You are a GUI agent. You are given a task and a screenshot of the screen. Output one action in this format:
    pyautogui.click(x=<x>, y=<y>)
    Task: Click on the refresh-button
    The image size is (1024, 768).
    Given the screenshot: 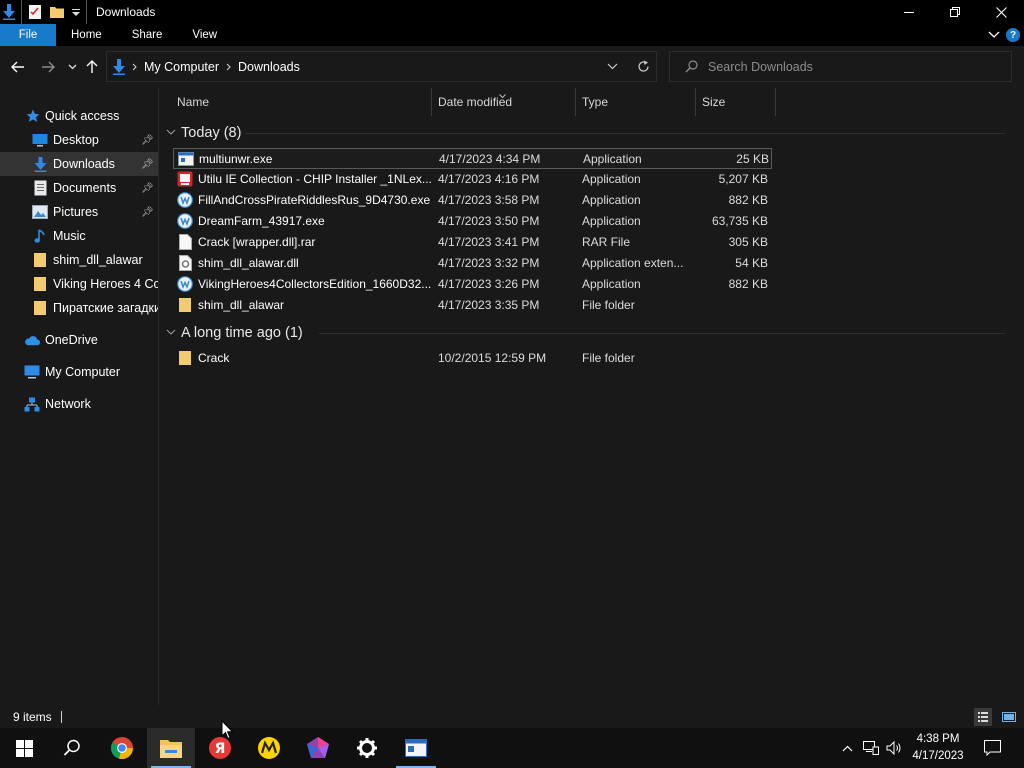 What is the action you would take?
    pyautogui.click(x=643, y=66)
    